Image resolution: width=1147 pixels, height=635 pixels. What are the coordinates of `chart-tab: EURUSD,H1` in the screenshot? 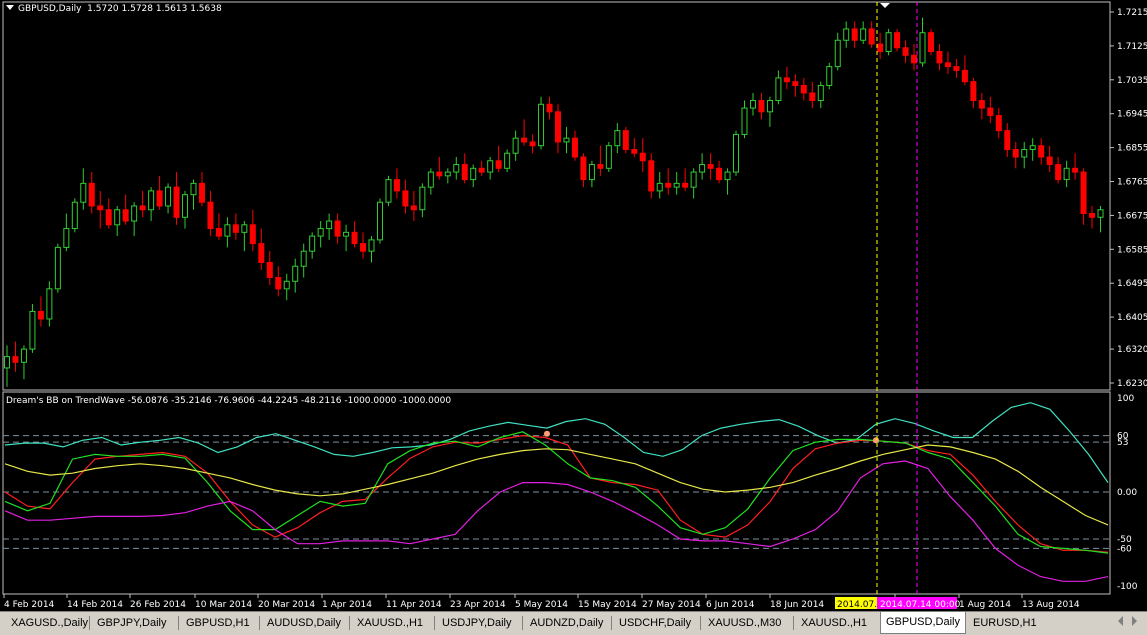 It's located at (1005, 623).